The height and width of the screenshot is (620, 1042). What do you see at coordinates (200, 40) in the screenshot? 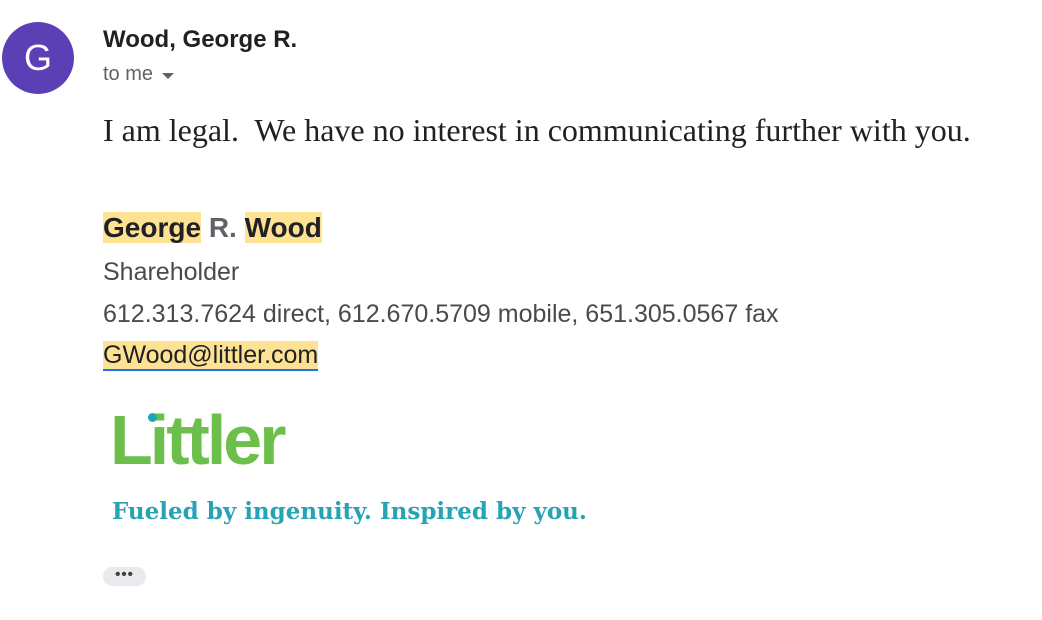
I see `sender-name: Wood, George R.` at bounding box center [200, 40].